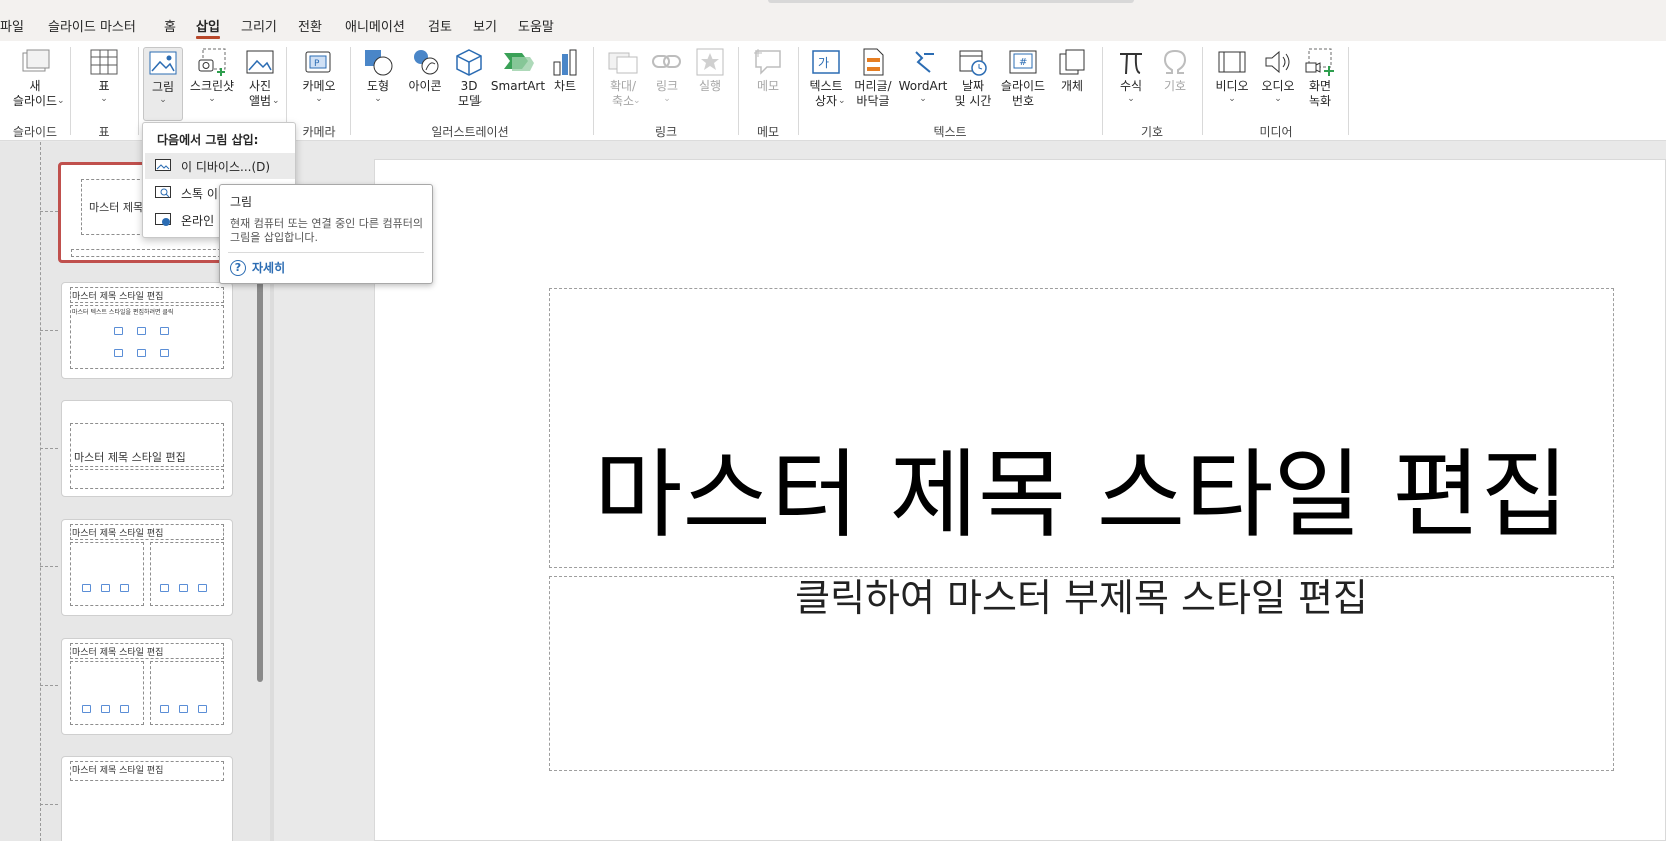 The height and width of the screenshot is (841, 1666). What do you see at coordinates (1320, 62) in the screenshot?
I see `screen-recording-icon` at bounding box center [1320, 62].